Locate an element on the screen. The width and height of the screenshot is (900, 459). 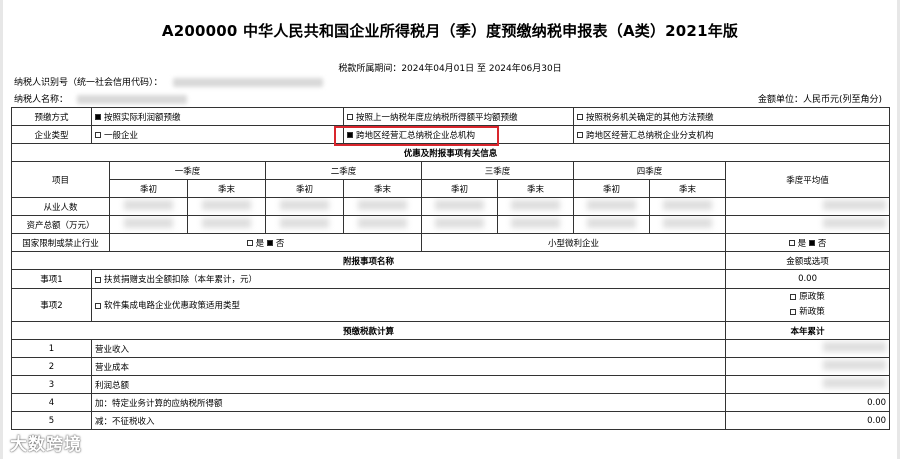
row-name: 加：特定业务计算的应纳税所得额 is located at coordinates (408, 402).